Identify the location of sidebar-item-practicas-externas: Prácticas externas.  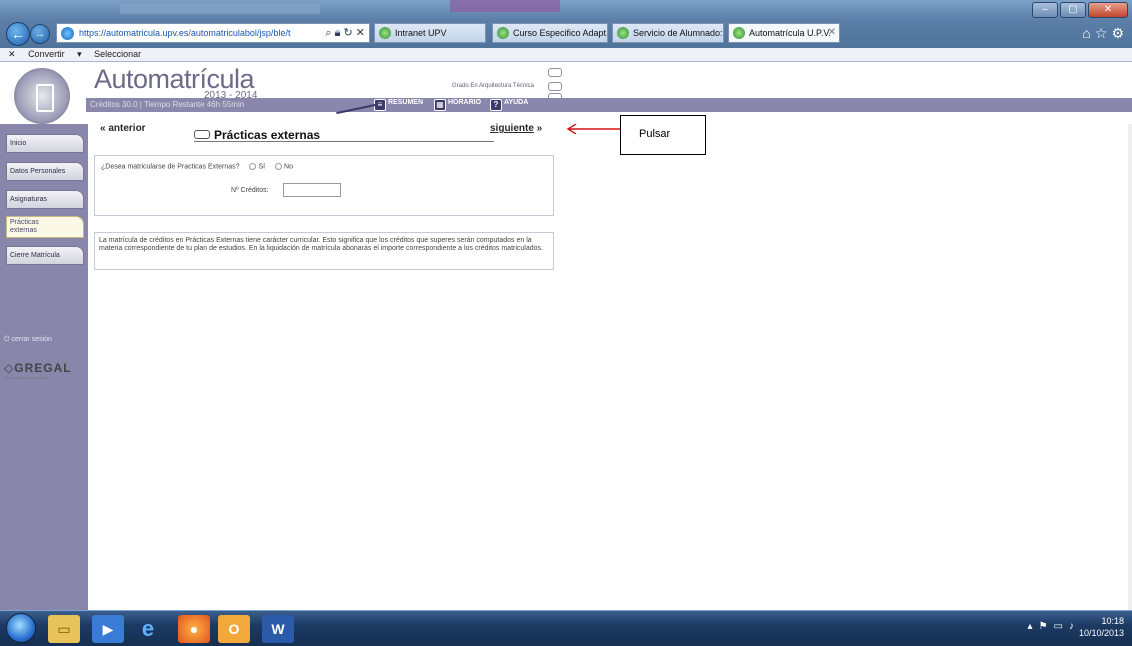
(45, 227).